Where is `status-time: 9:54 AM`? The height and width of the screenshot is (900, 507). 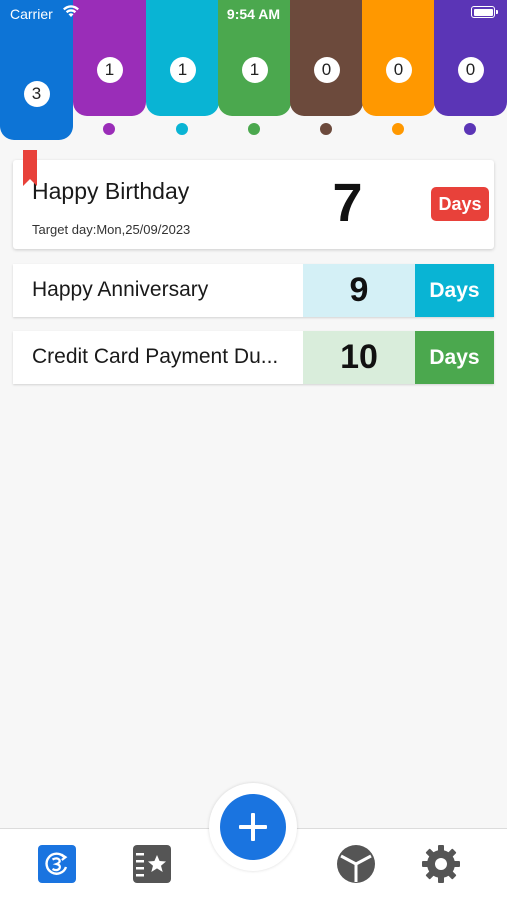
status-time: 9:54 AM is located at coordinates (253, 14).